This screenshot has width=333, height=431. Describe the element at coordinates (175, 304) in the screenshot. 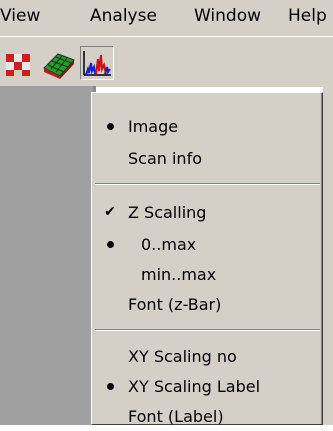

I see `menu-item-label: Font (z-Bar)` at that location.